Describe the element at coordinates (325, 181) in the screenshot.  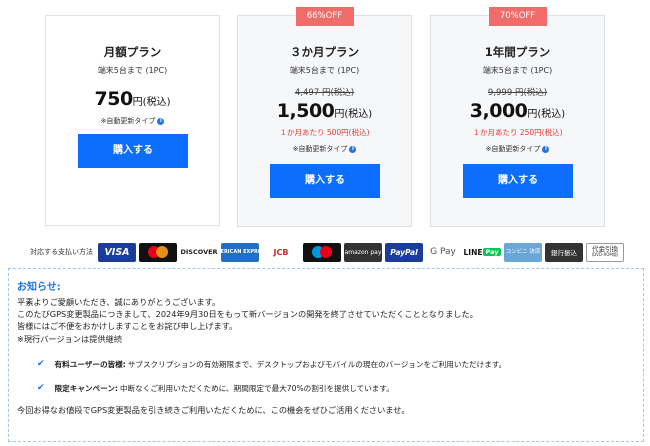
I see `buy-button-3months: 購入する` at that location.